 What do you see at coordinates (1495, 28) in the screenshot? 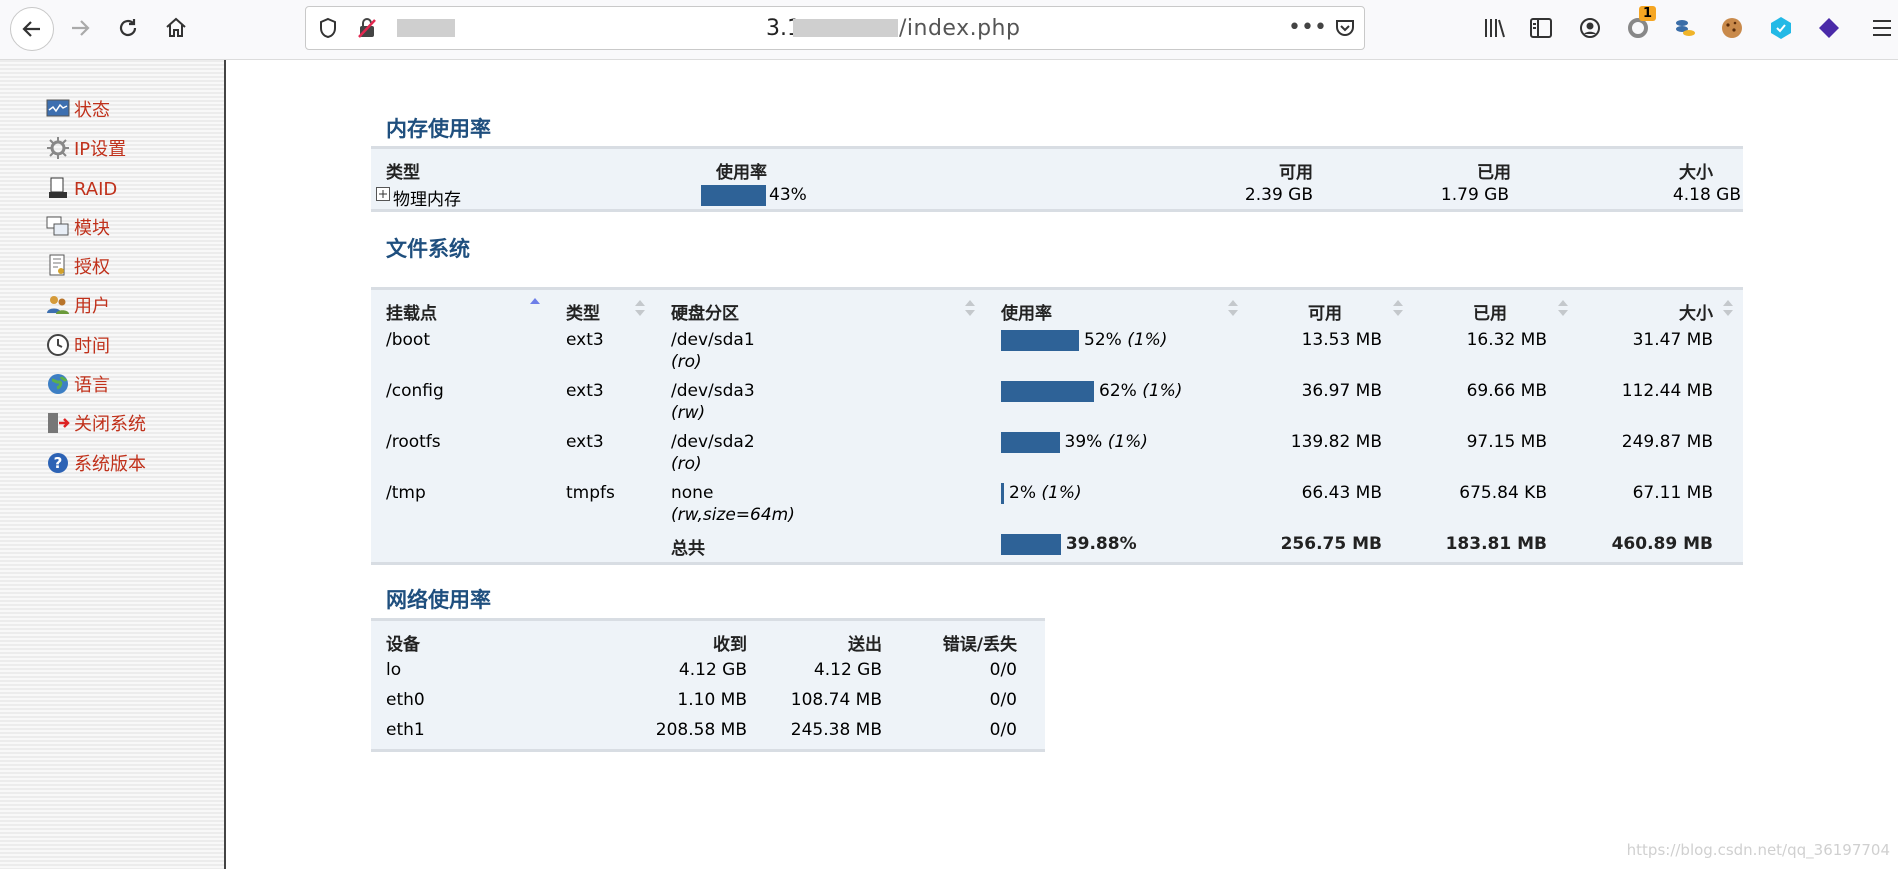
I see `library-icon` at bounding box center [1495, 28].